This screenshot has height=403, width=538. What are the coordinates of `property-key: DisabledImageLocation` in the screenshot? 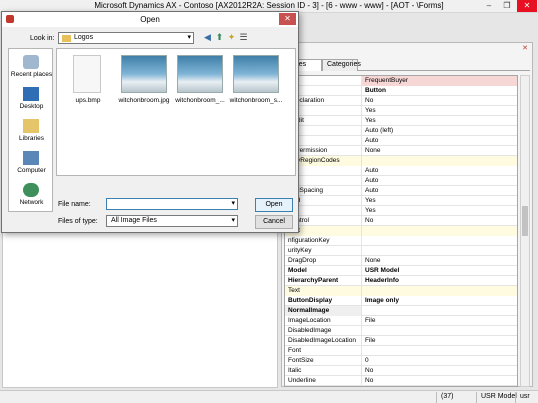 It's located at (323, 341).